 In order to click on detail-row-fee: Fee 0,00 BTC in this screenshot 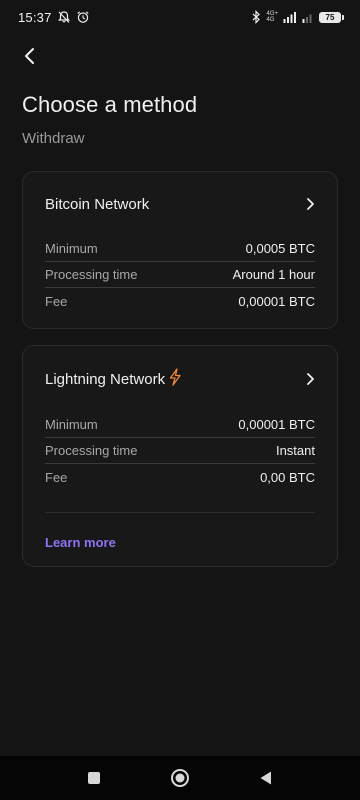, I will do `click(180, 477)`.